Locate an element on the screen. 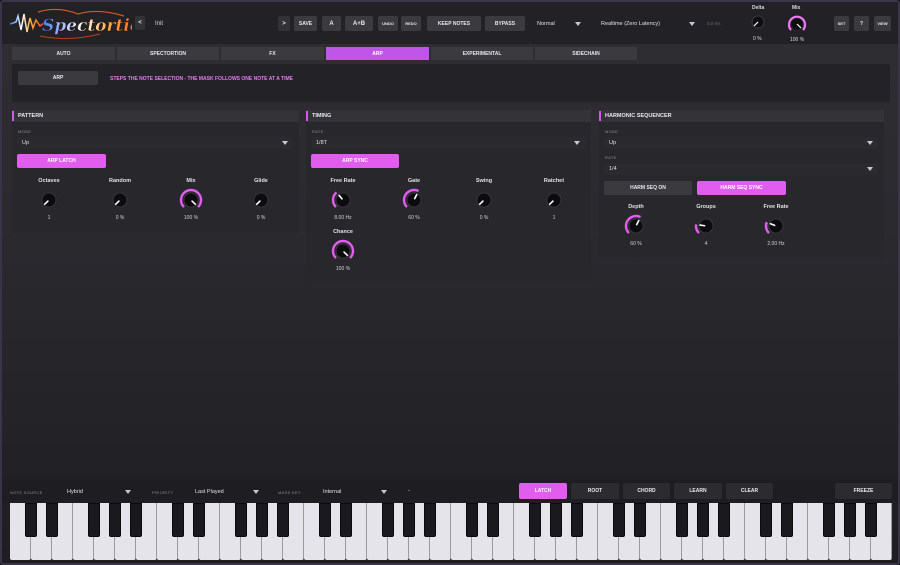 This screenshot has width=900, height=565. latch-button: LATCH is located at coordinates (543, 491).